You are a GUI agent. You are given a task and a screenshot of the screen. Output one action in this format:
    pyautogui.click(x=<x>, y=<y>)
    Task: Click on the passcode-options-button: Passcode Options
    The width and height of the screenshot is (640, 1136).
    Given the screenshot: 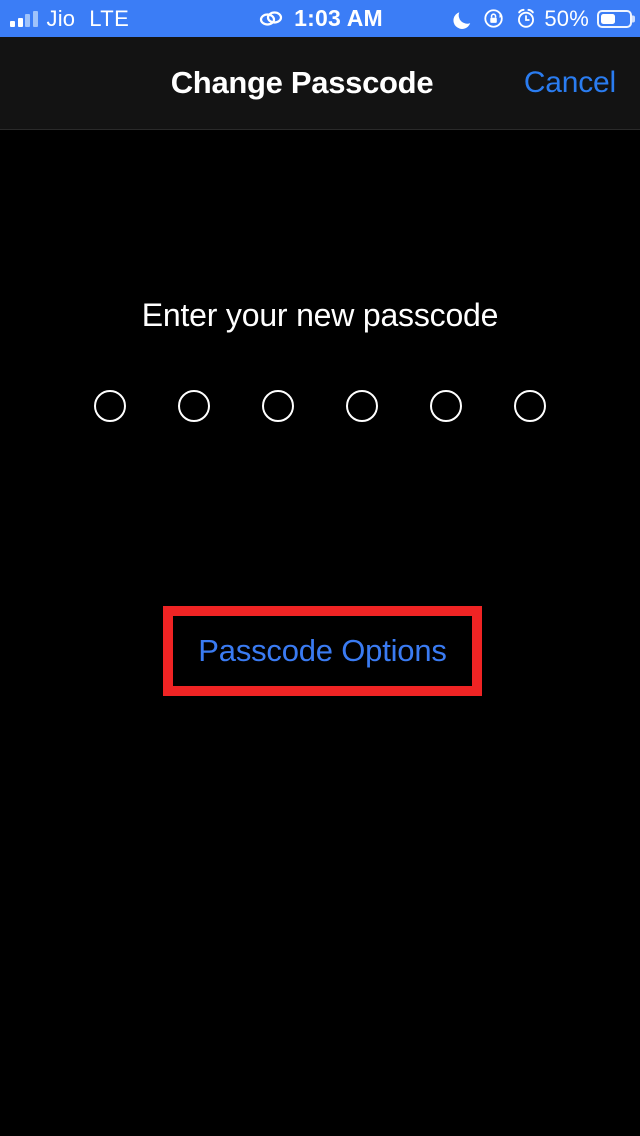 What is the action you would take?
    pyautogui.click(x=322, y=651)
    